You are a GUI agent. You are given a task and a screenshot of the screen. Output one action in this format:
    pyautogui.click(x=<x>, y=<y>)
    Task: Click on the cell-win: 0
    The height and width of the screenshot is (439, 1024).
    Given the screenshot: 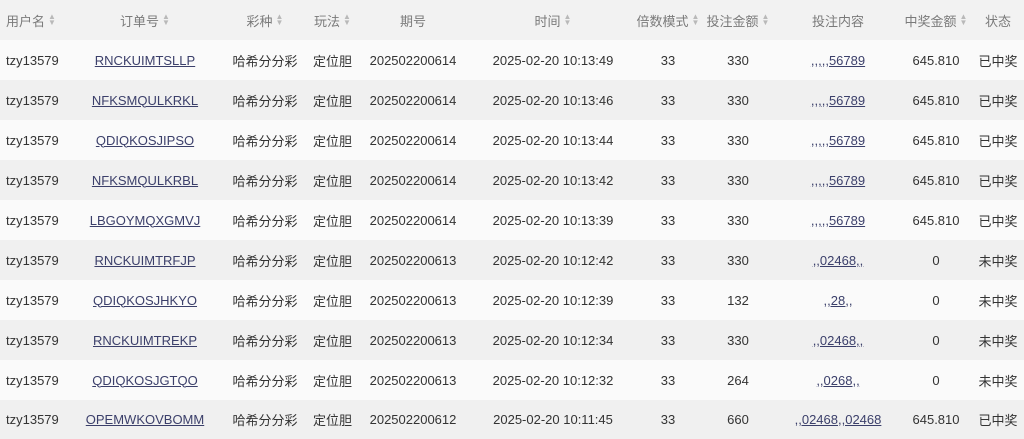 What is the action you would take?
    pyautogui.click(x=936, y=340)
    